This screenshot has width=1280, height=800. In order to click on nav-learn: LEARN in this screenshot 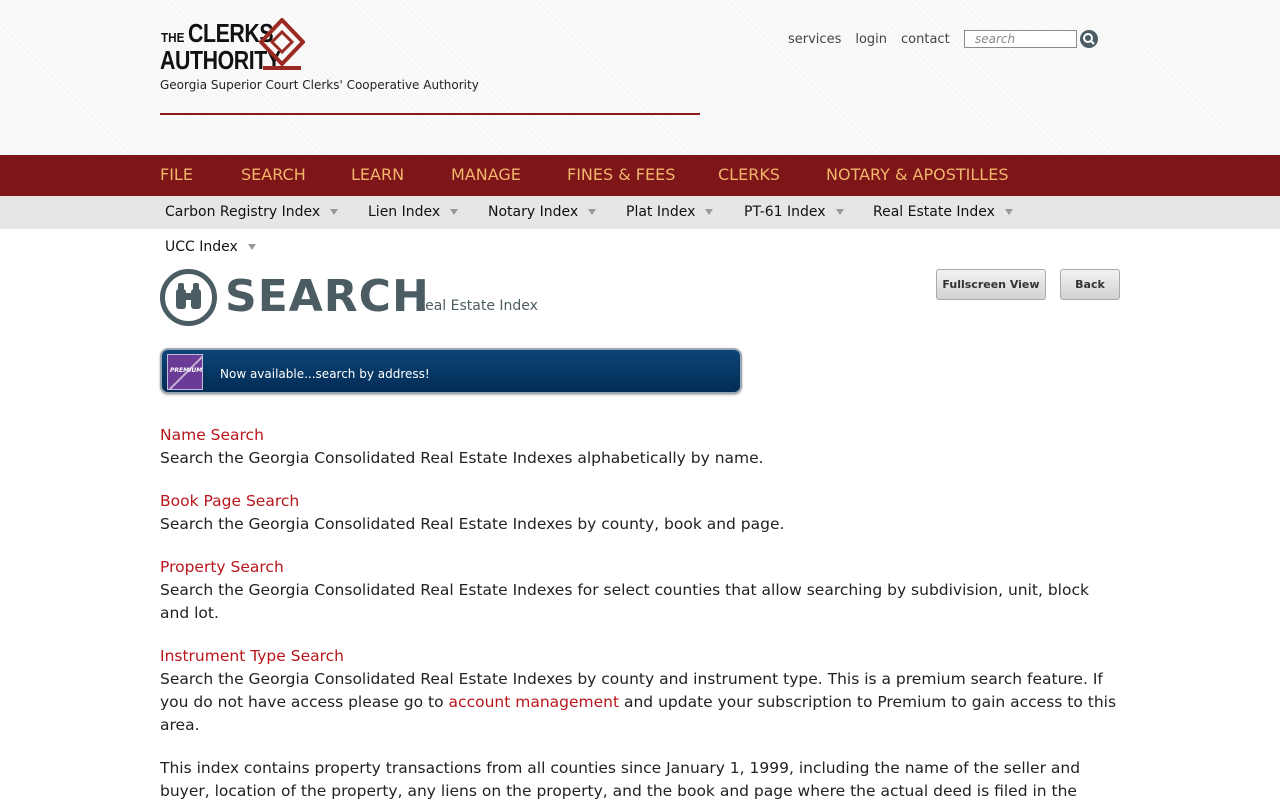, I will do `click(377, 174)`.